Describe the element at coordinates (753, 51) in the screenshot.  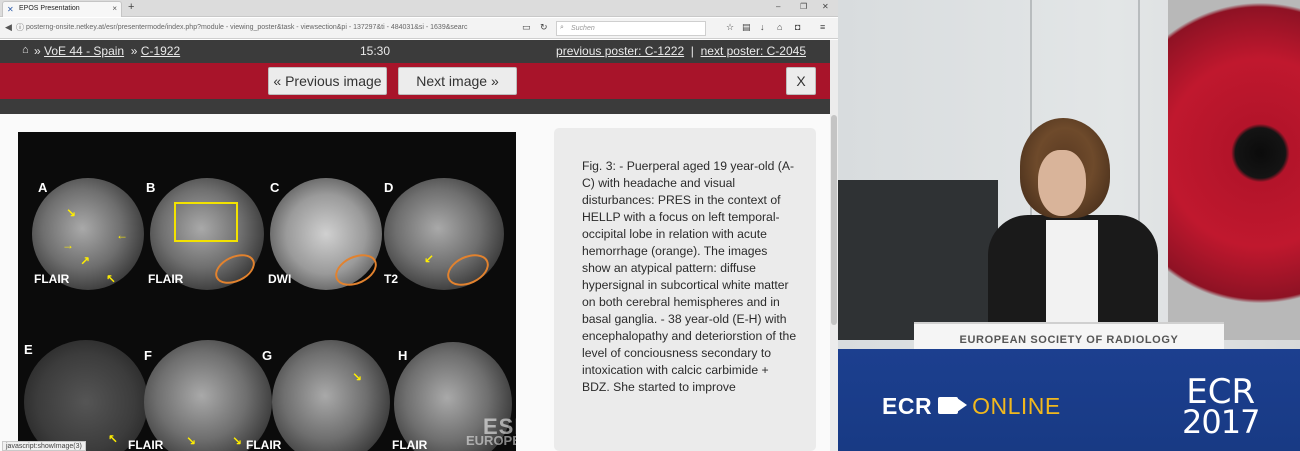
I see `next-poster-link: next poster: C-2045` at that location.